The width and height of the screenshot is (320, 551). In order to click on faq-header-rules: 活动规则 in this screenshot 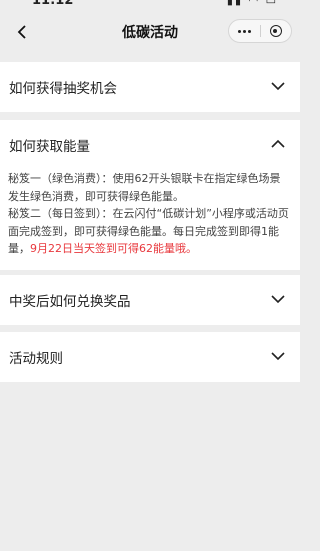, I will do `click(150, 357)`.